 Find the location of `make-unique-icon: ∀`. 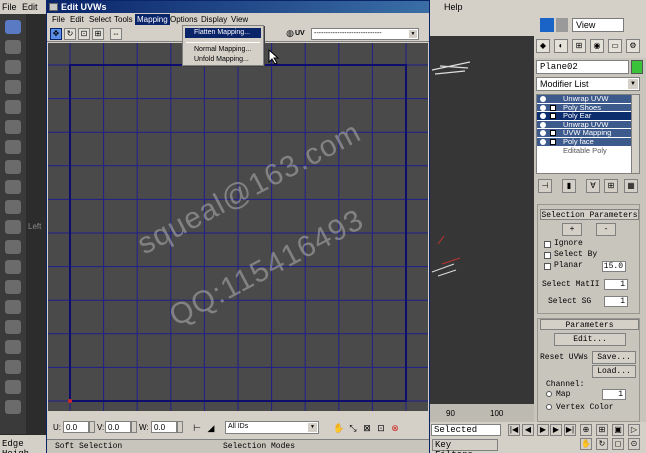

make-unique-icon: ∀ is located at coordinates (593, 186).